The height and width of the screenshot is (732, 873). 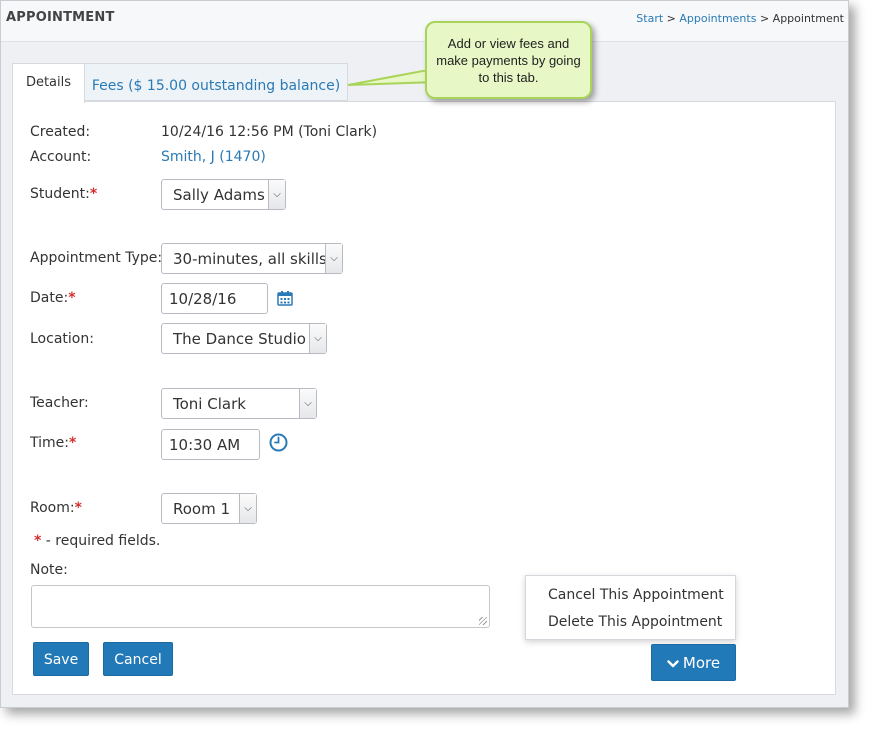 I want to click on required-fields-text: - required fields., so click(x=101, y=541).